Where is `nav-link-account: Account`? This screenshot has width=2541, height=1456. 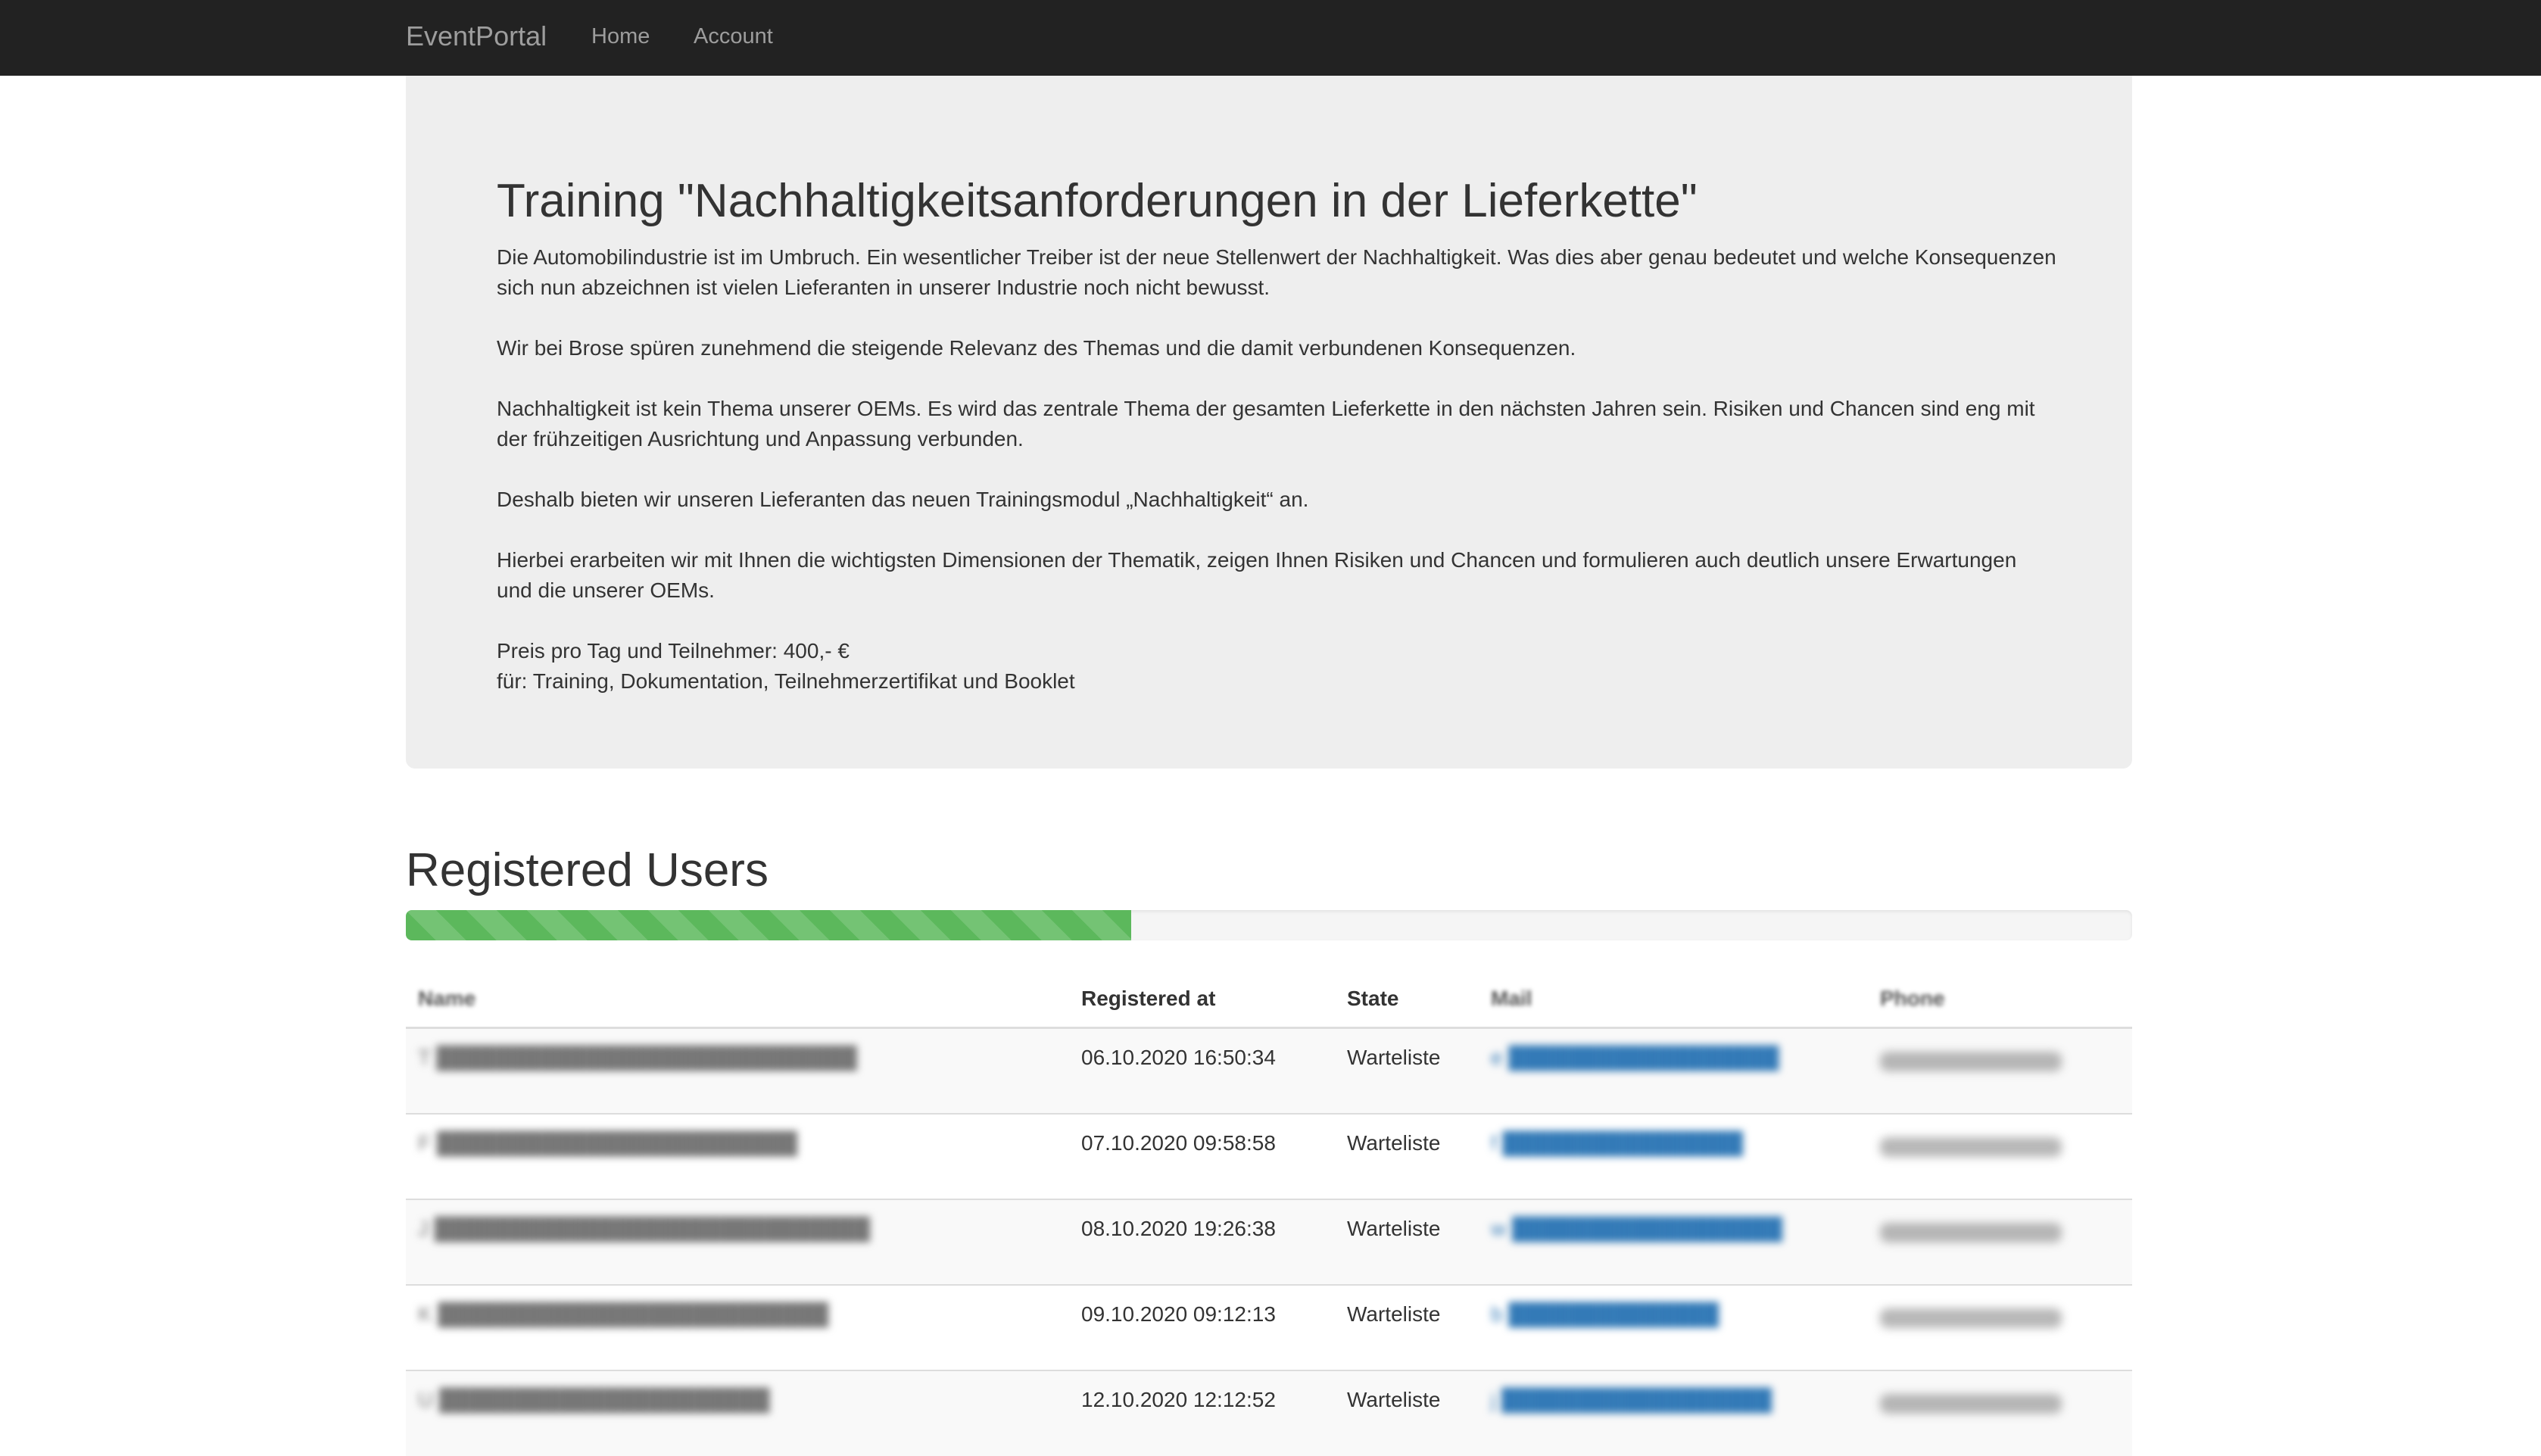
nav-link-account: Account is located at coordinates (733, 36).